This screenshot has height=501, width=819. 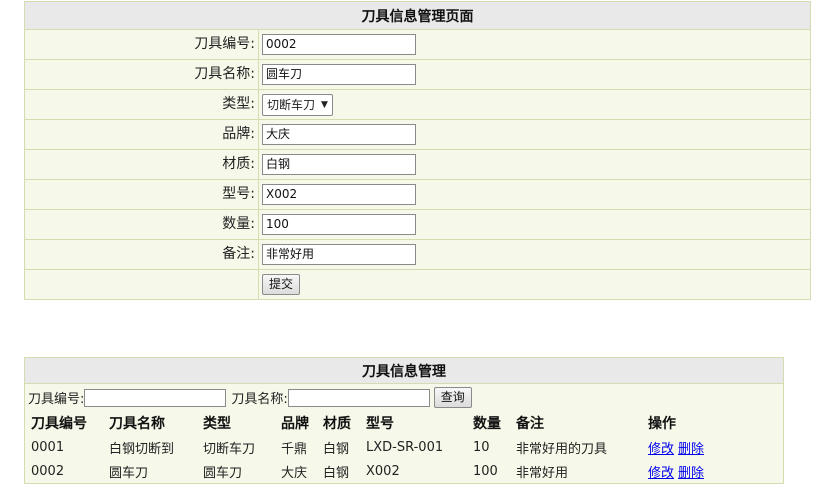 I want to click on search-id-input, so click(x=155, y=397).